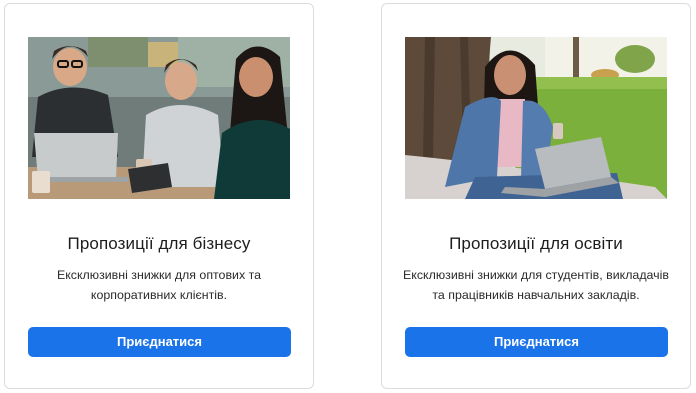 This screenshot has height=393, width=696. Describe the element at coordinates (159, 243) in the screenshot. I see `business-card-title: Пропозиції для бізнесу` at that location.